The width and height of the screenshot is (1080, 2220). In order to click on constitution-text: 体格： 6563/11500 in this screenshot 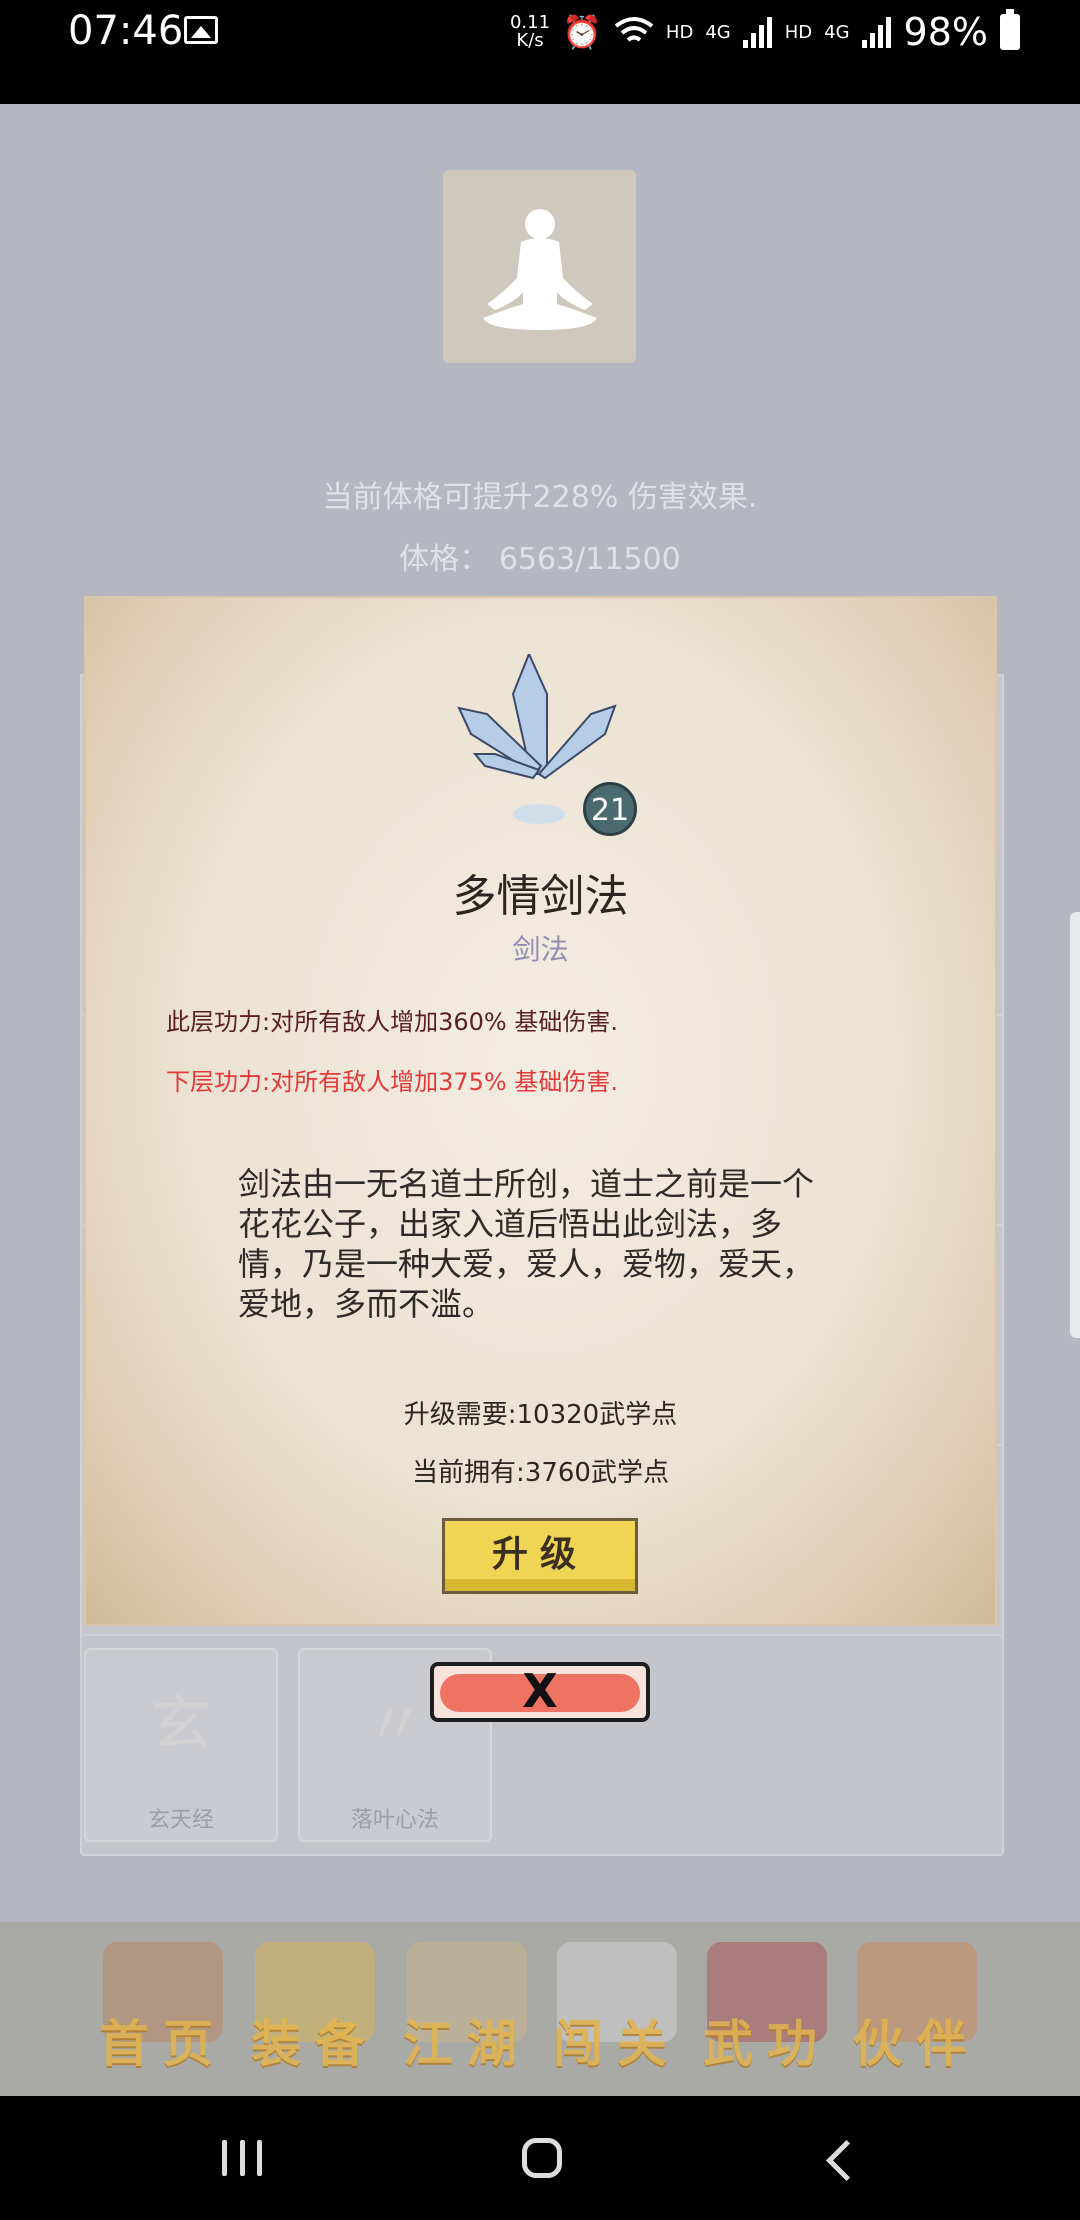, I will do `click(540, 559)`.